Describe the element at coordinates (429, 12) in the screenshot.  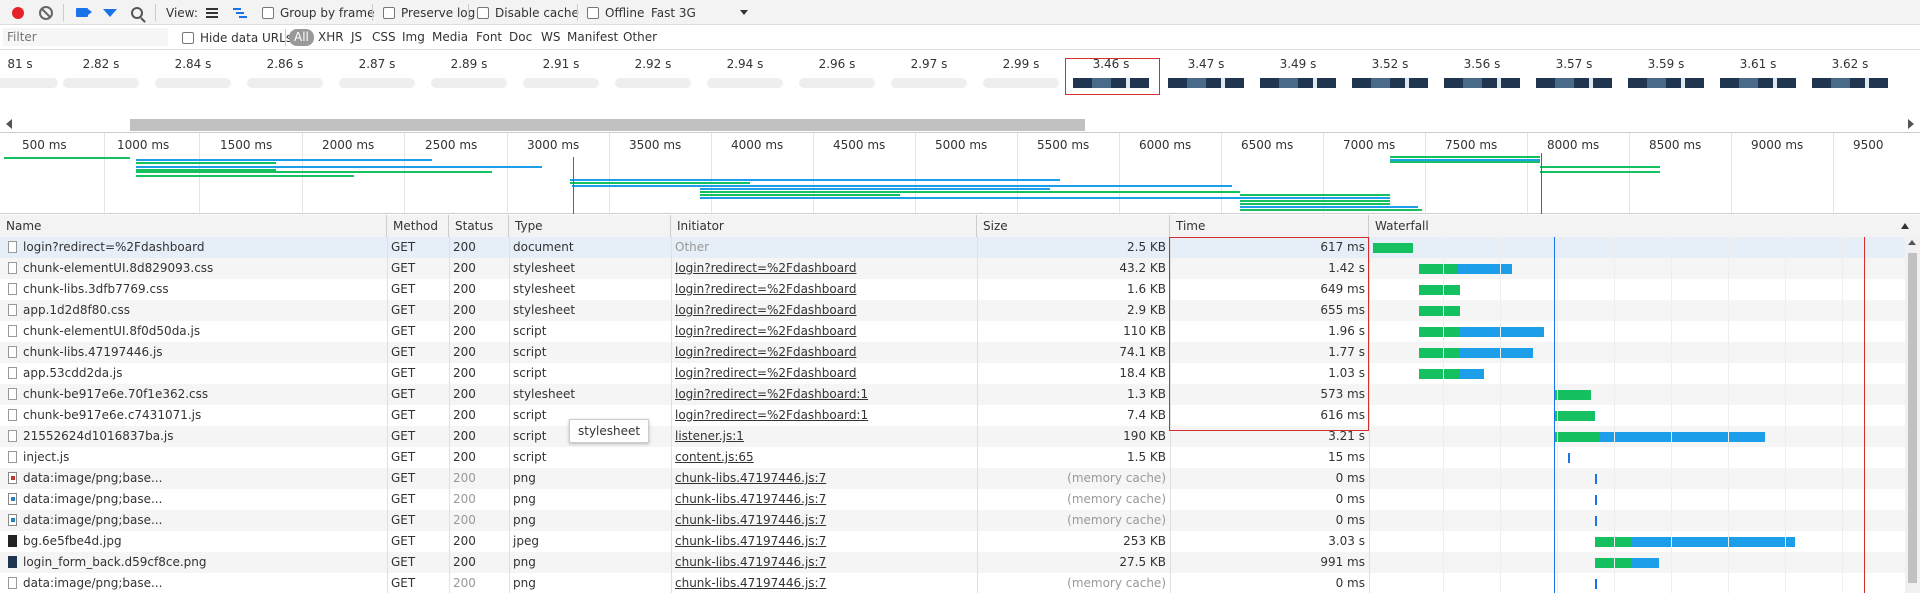
I see `preserve-log-checkbox: Preserve log` at that location.